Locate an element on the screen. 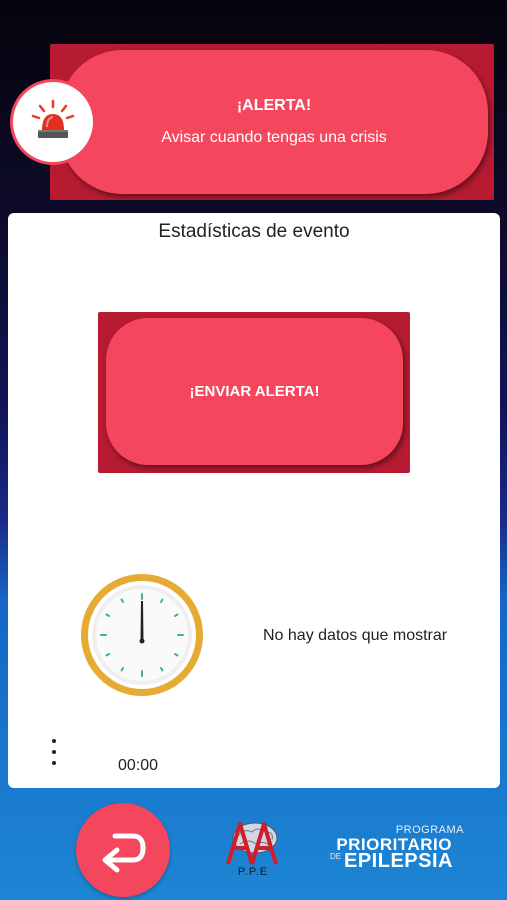 Image resolution: width=507 pixels, height=900 pixels. send-alert-button: ¡ENVIAR ALERTA! is located at coordinates (254, 391).